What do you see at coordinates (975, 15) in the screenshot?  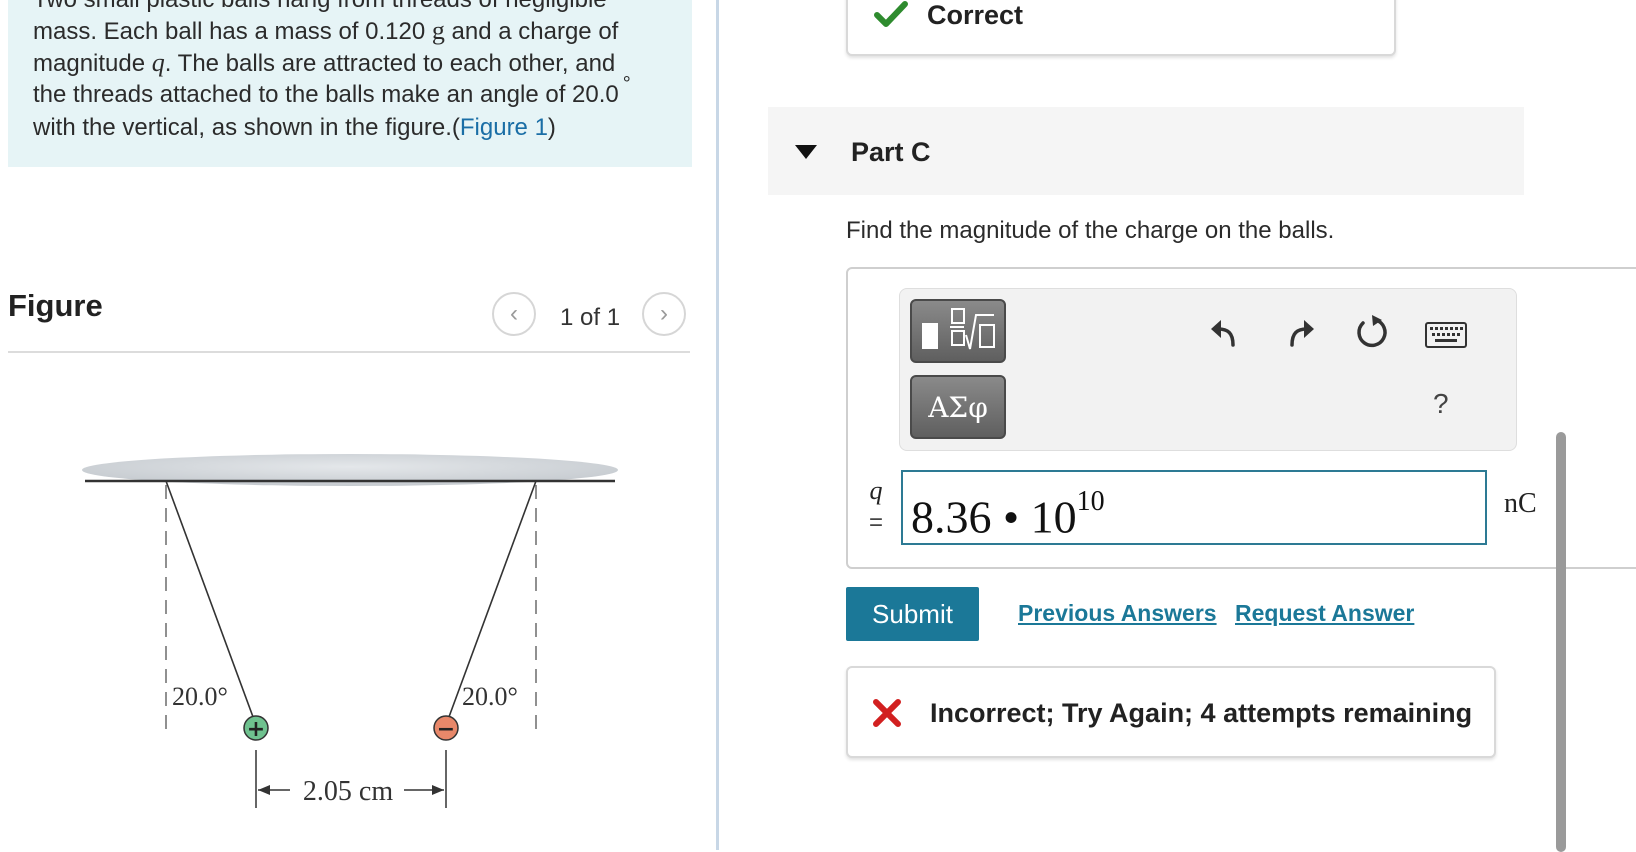 I see `correct-status-text: Correct` at bounding box center [975, 15].